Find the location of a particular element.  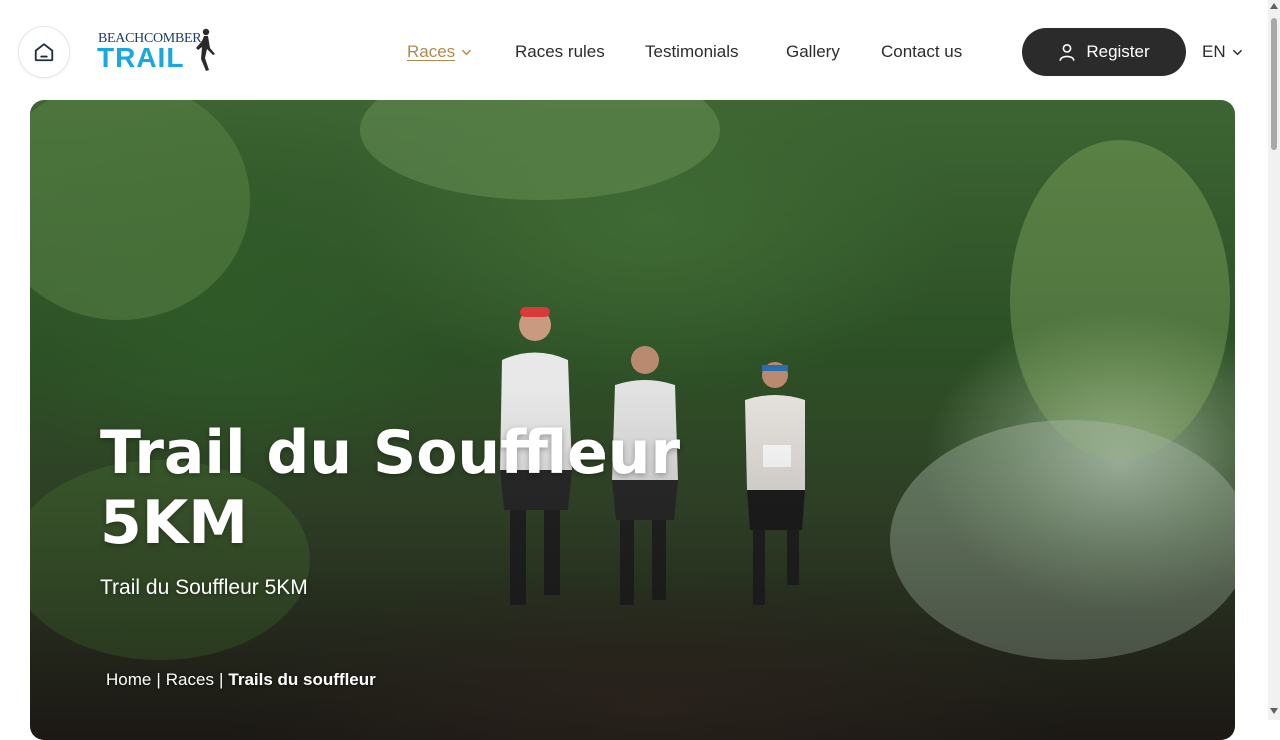

breadcrumb-home: Home is located at coordinates (128, 680).